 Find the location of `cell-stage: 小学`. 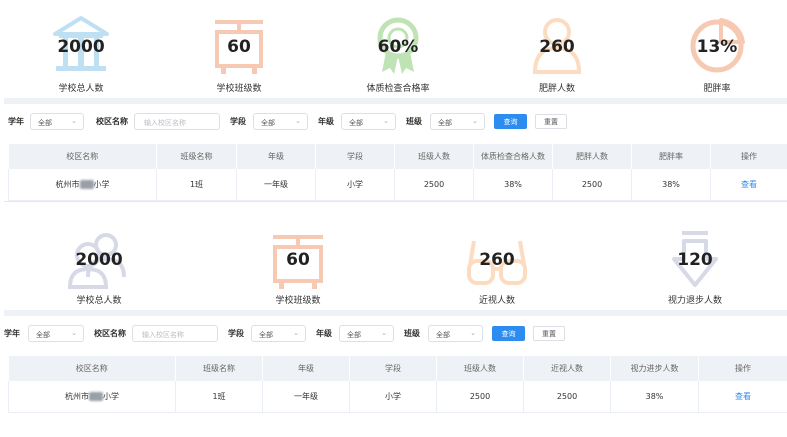

cell-stage: 小学 is located at coordinates (393, 397).